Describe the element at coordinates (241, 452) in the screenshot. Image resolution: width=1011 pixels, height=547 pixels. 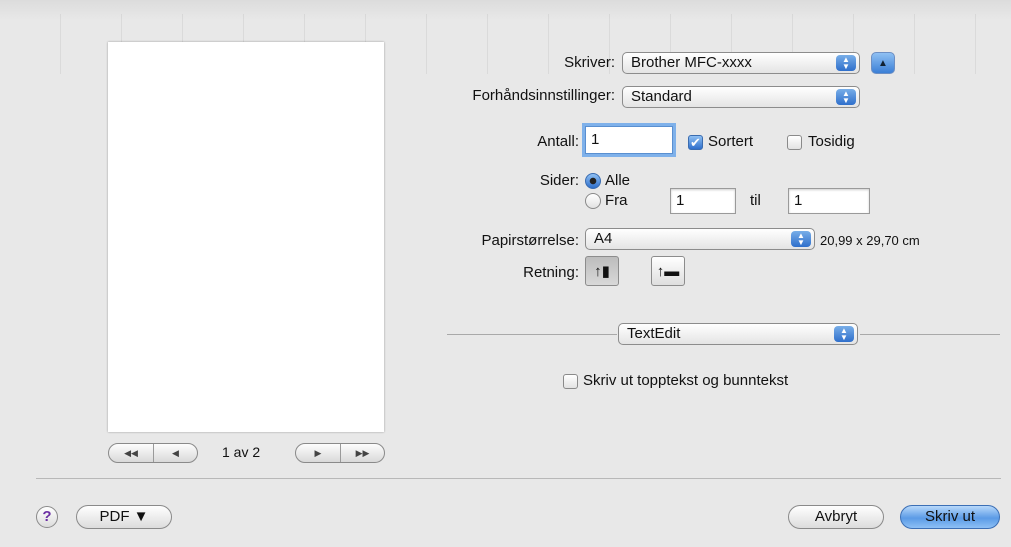
I see `page-indicator: 1 av 2` at that location.